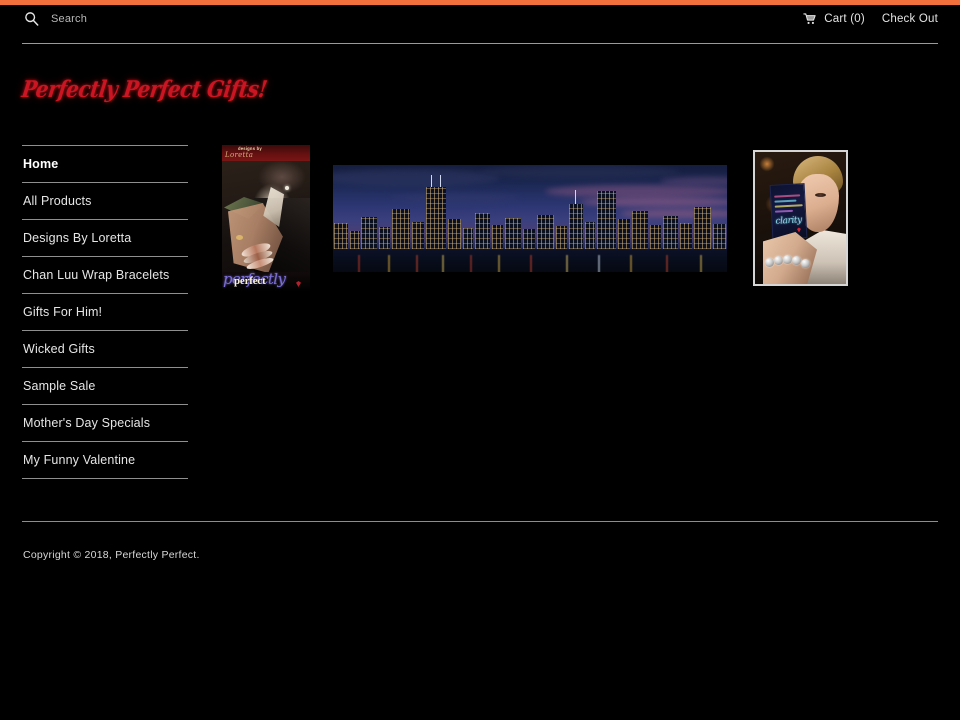  I want to click on sidebar-item-designs-by-loretta: Designs By Loretta, so click(105, 238).